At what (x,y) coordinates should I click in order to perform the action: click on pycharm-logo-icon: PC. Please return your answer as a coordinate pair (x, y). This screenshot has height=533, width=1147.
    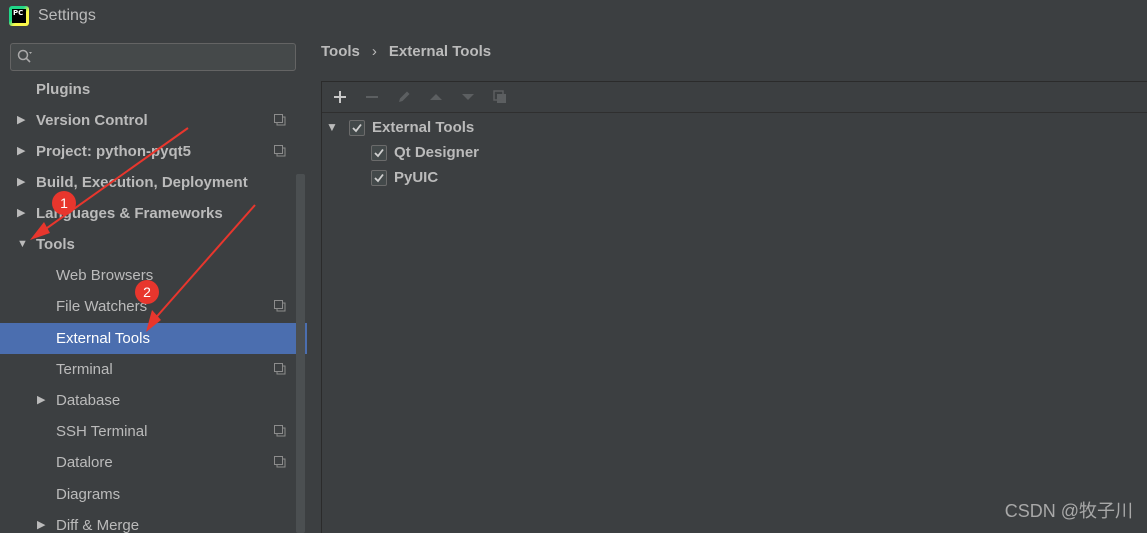
    Looking at the image, I should click on (19, 16).